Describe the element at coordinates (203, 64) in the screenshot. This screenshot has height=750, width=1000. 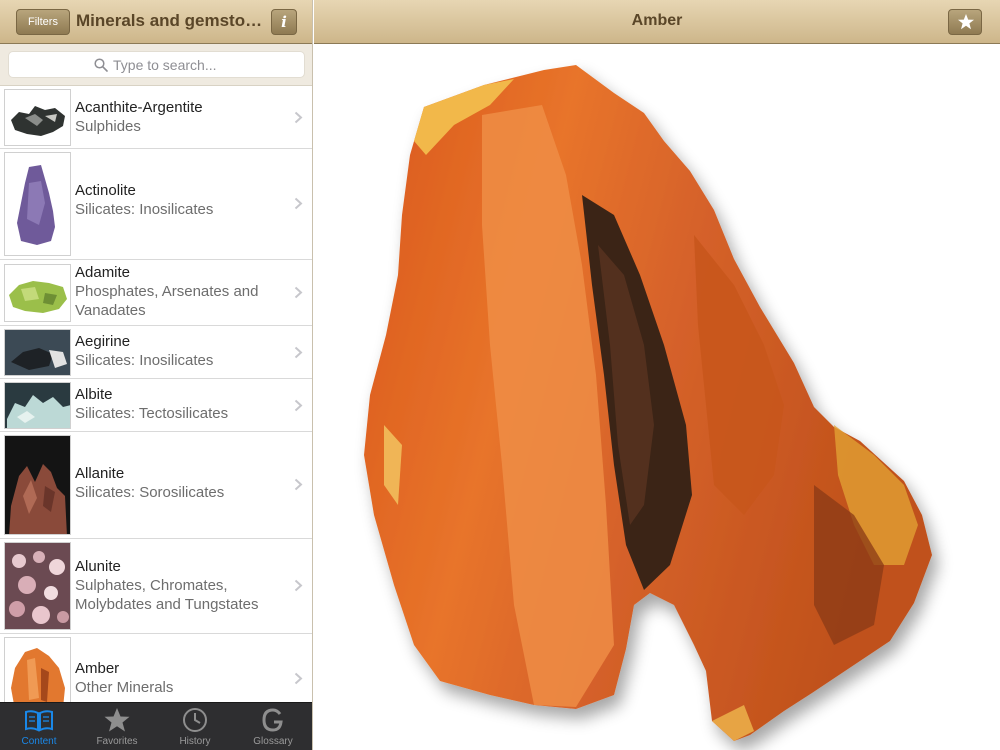
I see `search-input` at that location.